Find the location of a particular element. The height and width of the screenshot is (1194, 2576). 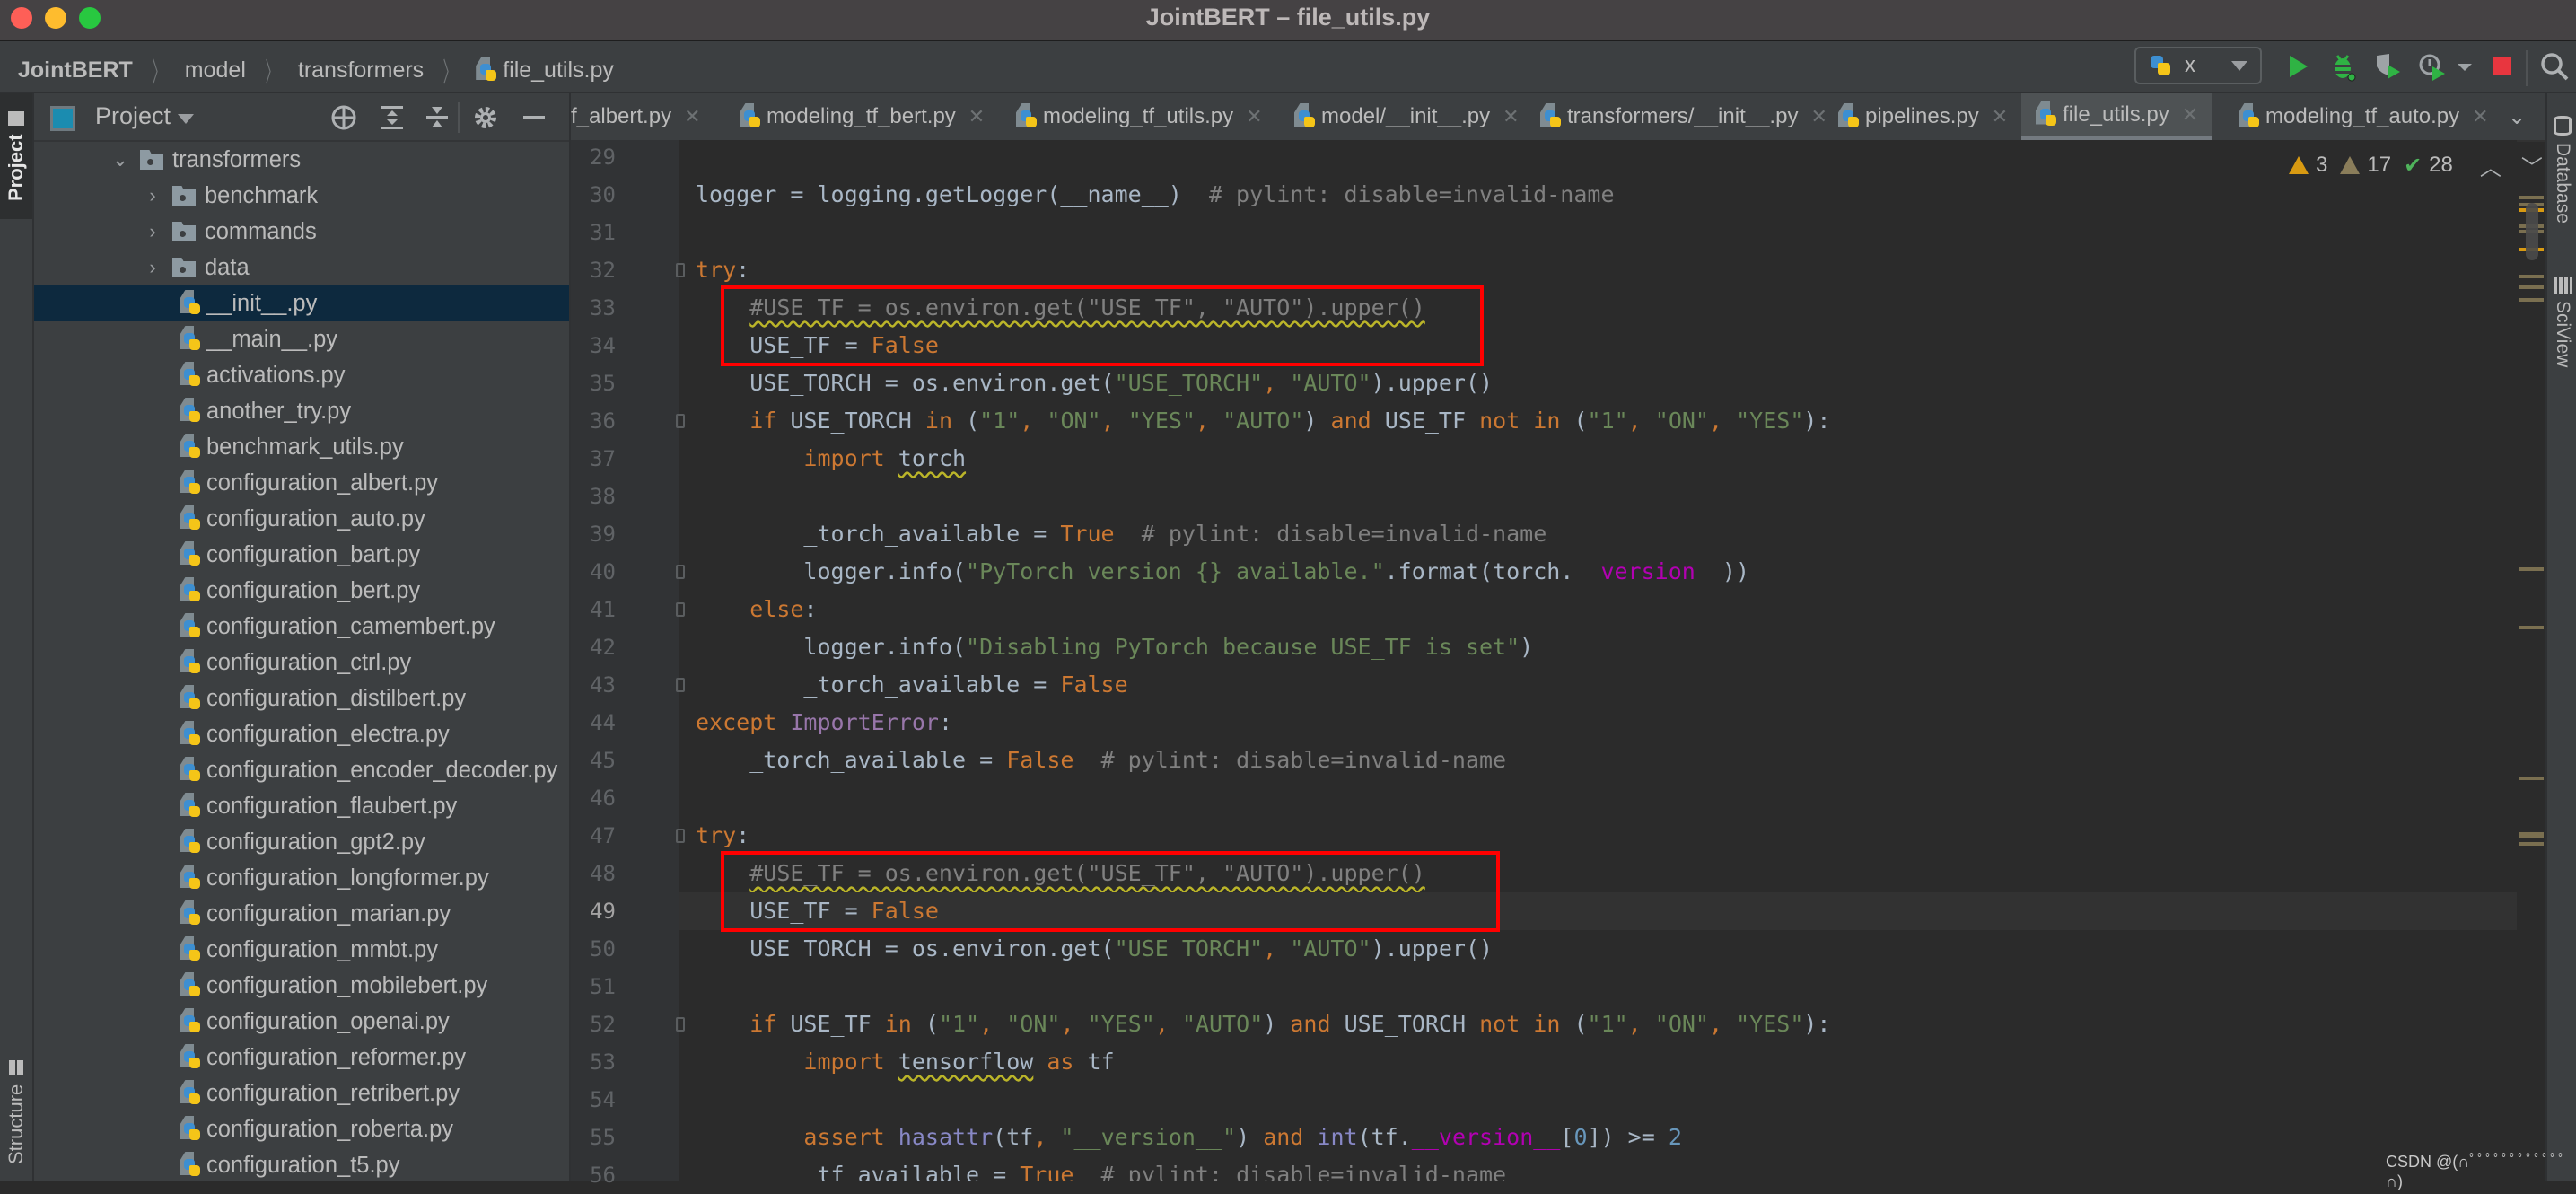

run-configuration-dropdown: x is located at coordinates (2198, 65).